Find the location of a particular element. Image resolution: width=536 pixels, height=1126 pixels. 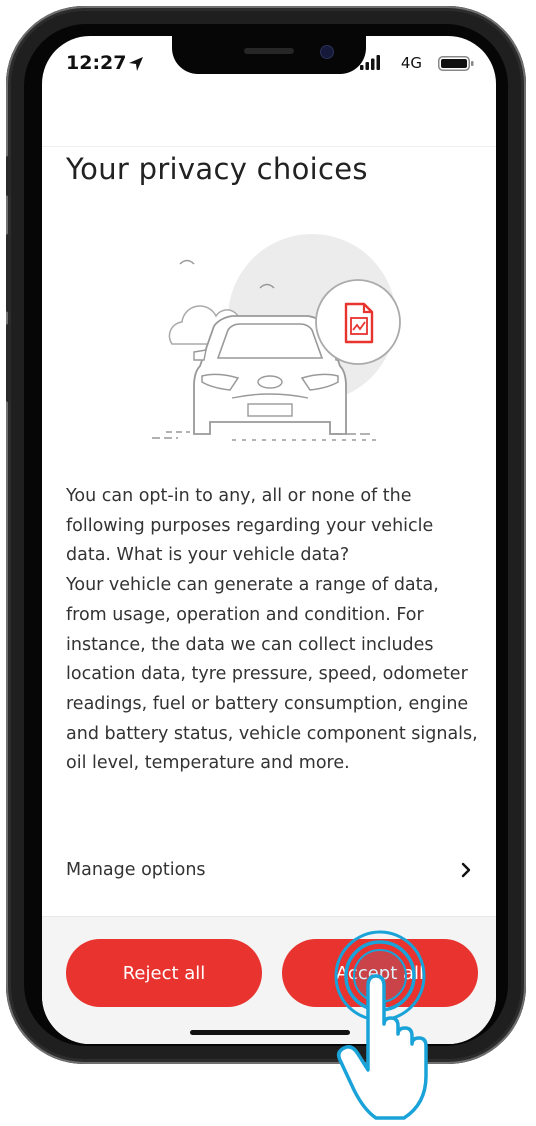

chevron-right-icon is located at coordinates (466, 870).